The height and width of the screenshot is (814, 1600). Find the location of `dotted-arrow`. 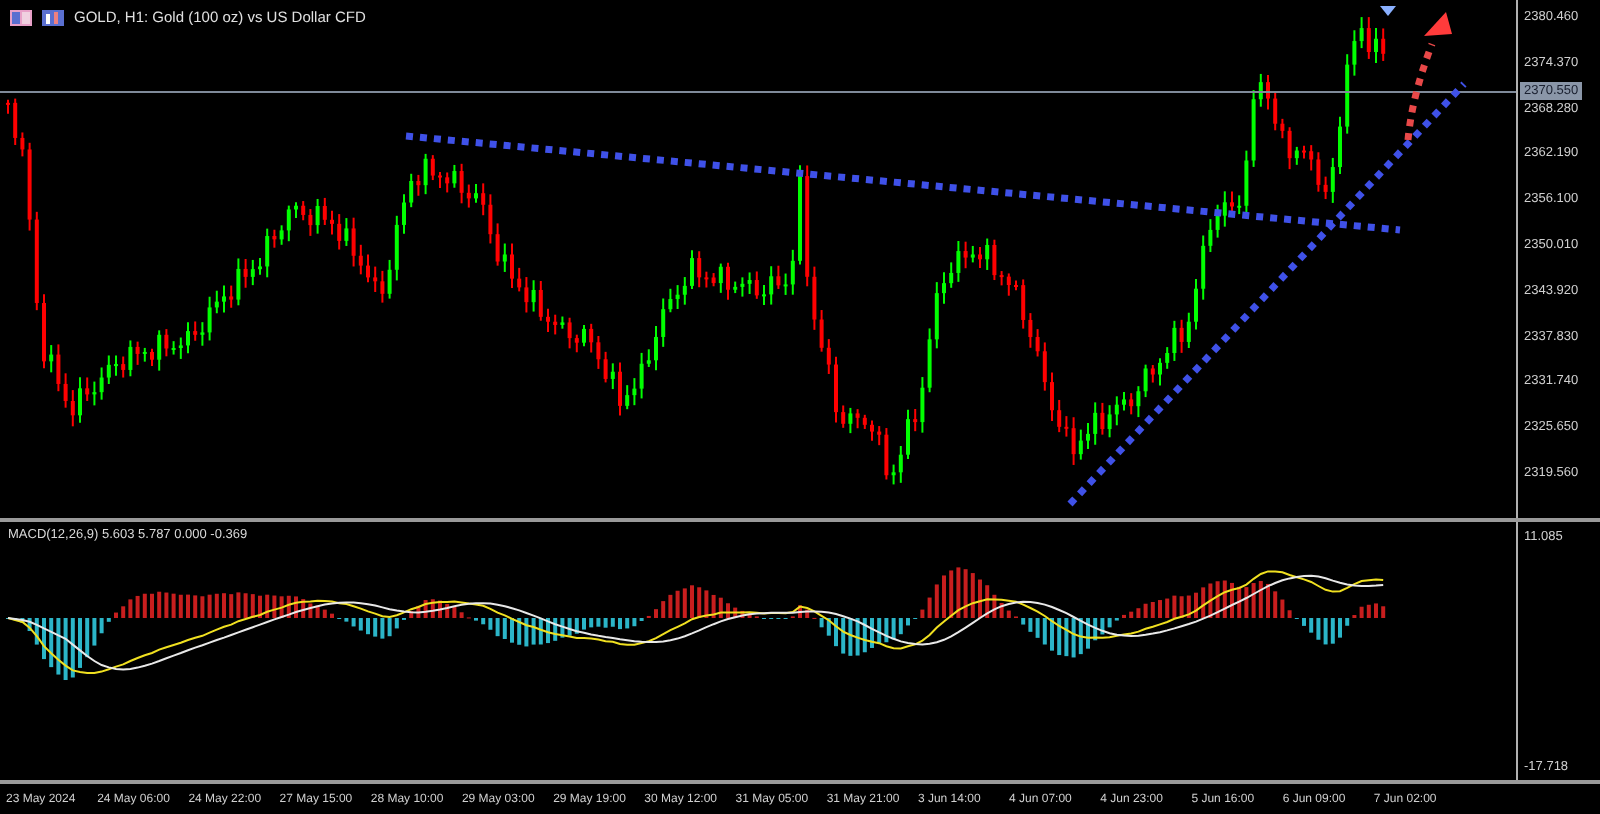

dotted-arrow is located at coordinates (1428, 76).